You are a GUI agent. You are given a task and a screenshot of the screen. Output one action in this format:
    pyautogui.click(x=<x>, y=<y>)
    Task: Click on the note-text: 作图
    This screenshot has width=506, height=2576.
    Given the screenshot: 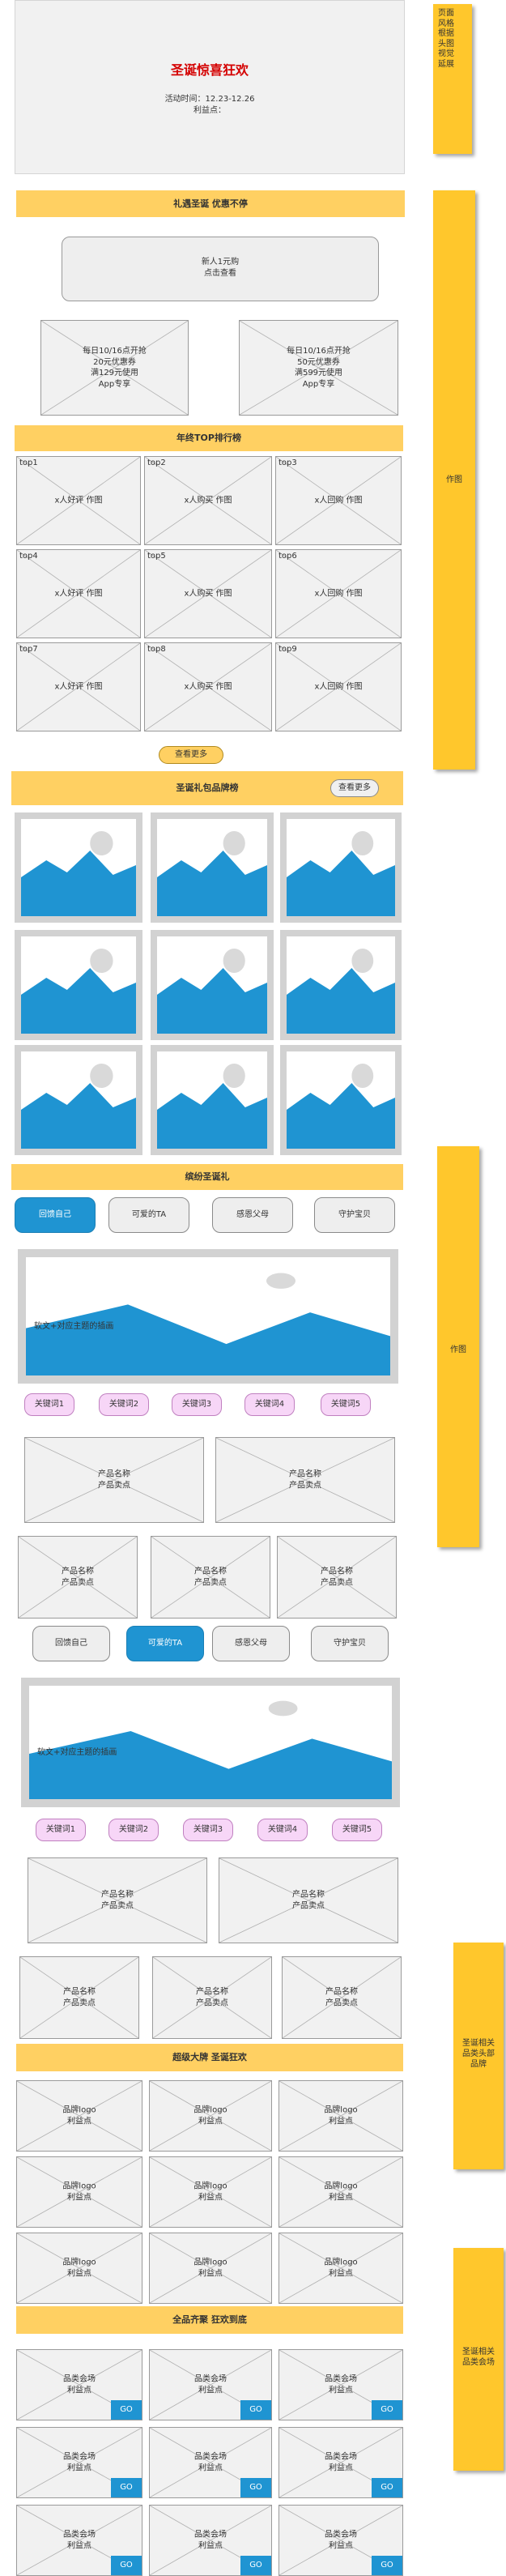 What is the action you would take?
    pyautogui.click(x=458, y=1350)
    